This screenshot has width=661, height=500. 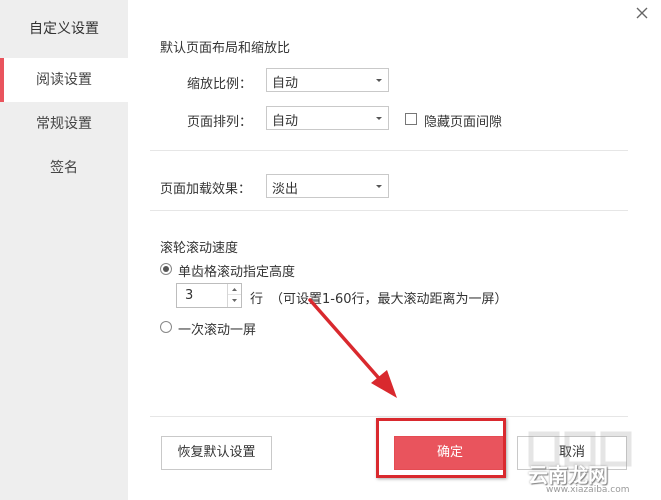 I want to click on watermark-url: www.xiazaiba.com, so click(x=588, y=490).